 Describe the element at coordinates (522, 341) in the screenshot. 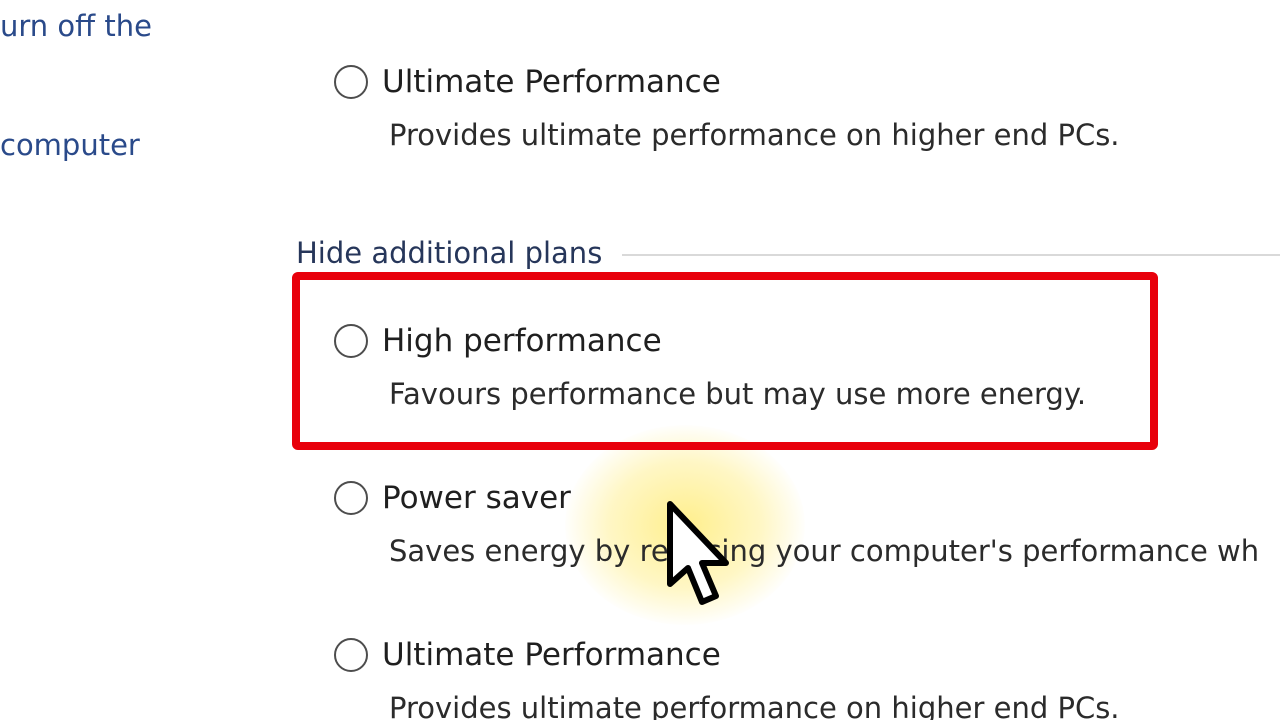

I see `plan-name: High performance` at that location.